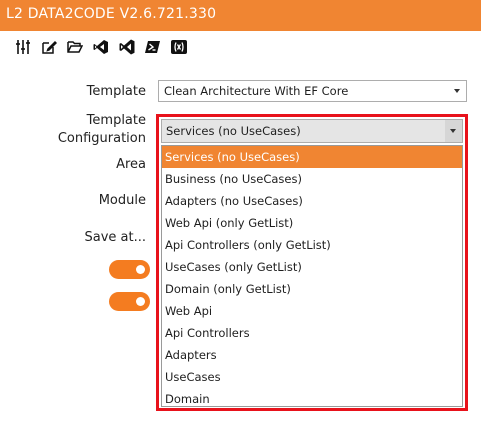 This screenshot has height=442, width=481. Describe the element at coordinates (116, 120) in the screenshot. I see `template-configuration-label-line1: Template` at that location.